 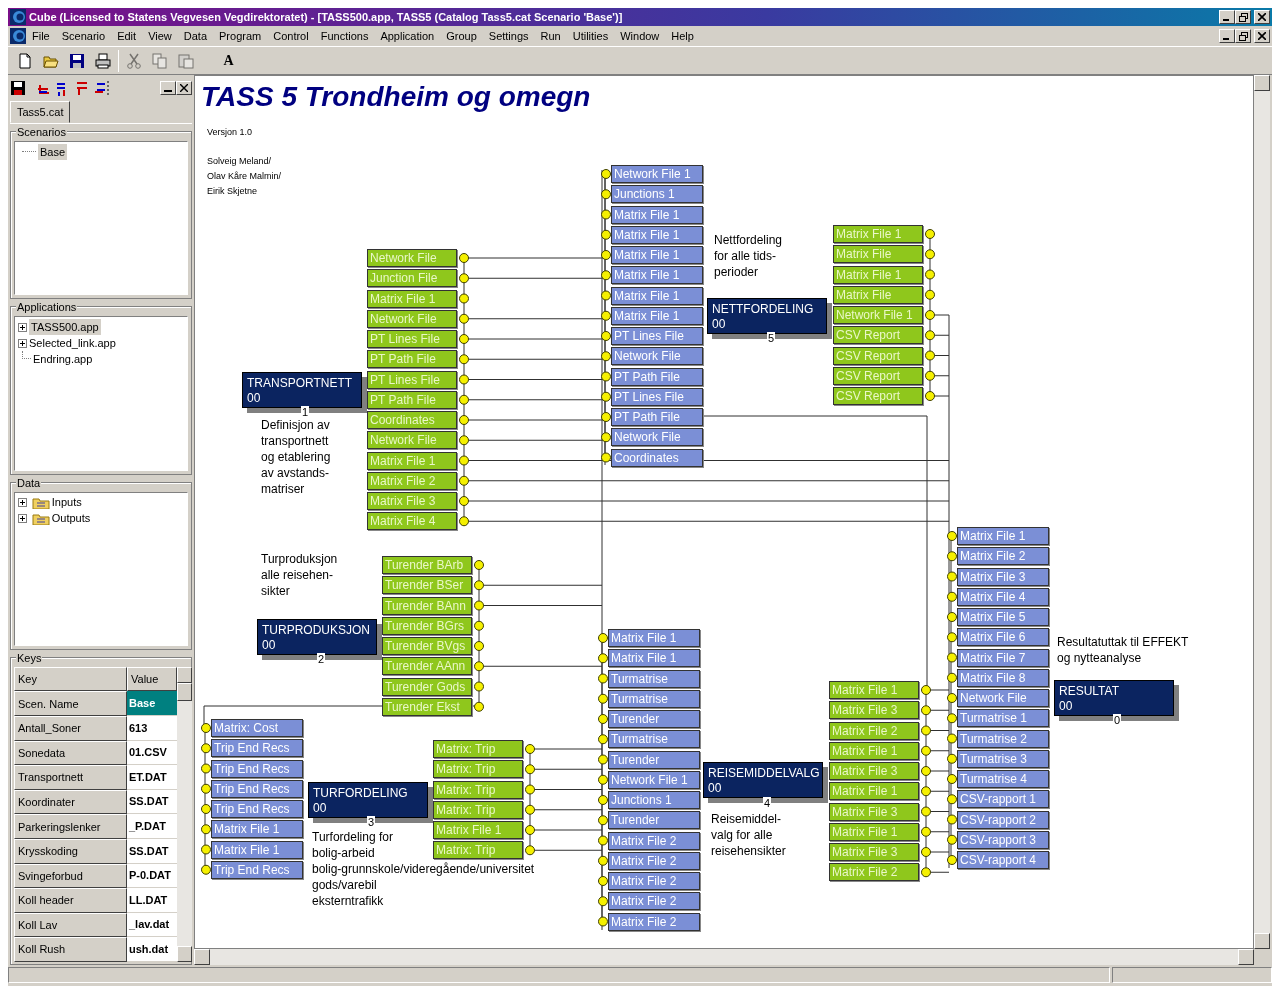 What do you see at coordinates (1003, 718) in the screenshot?
I see `input-file-node: Turmatrise 1` at bounding box center [1003, 718].